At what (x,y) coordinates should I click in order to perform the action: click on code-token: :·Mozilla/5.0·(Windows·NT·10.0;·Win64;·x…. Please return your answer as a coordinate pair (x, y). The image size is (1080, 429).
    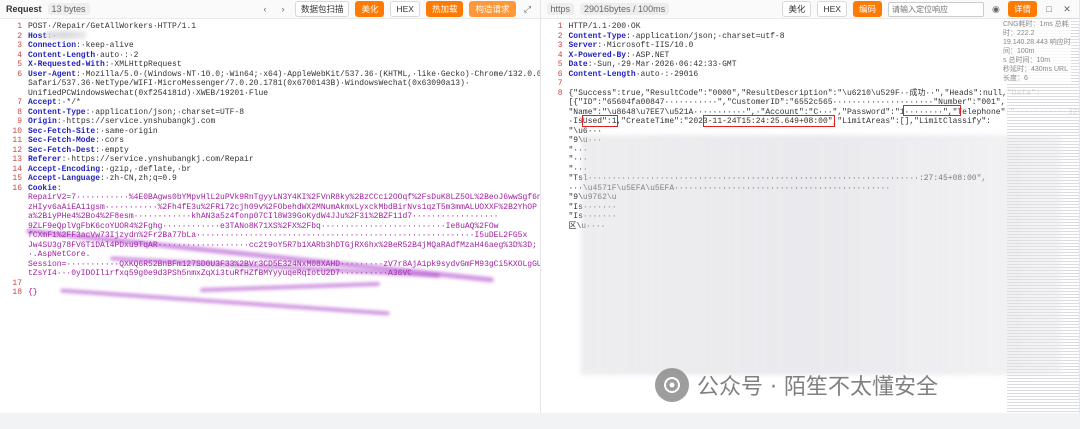
    Looking at the image, I should click on (308, 74).